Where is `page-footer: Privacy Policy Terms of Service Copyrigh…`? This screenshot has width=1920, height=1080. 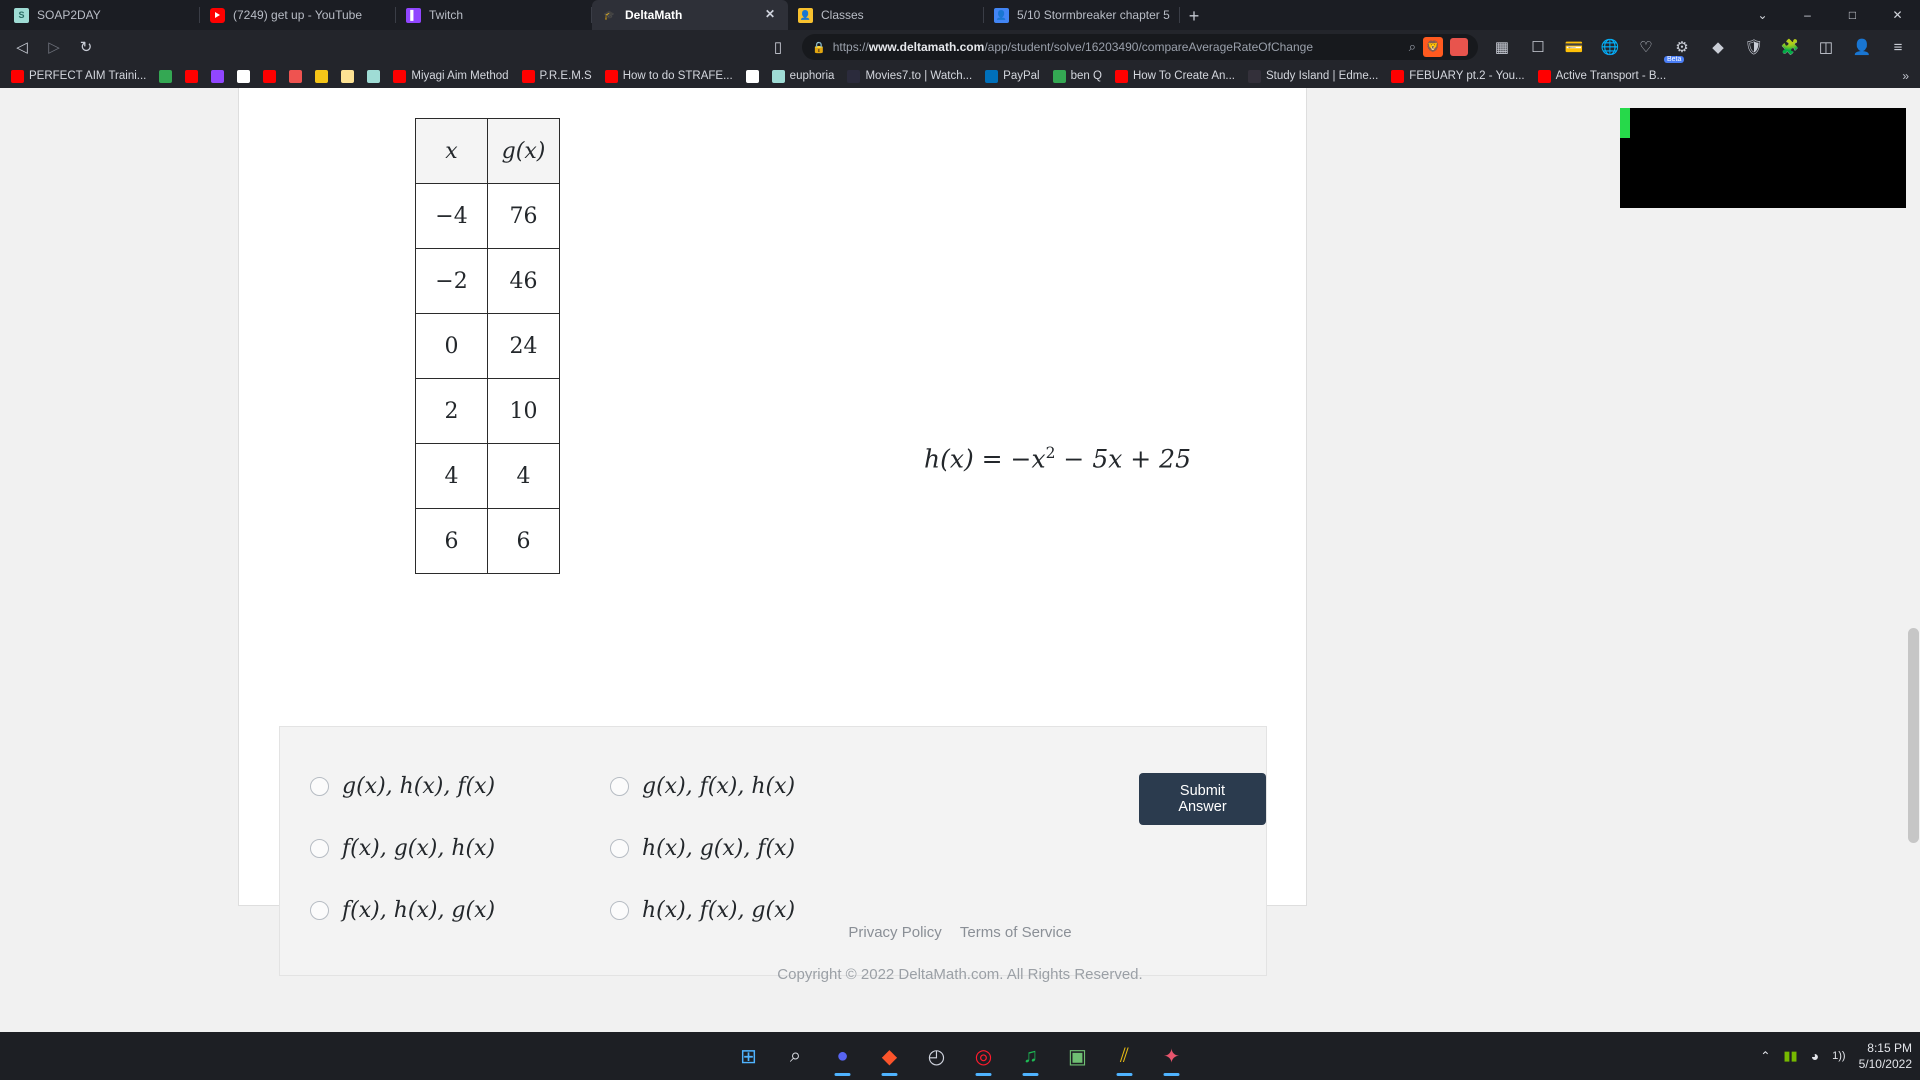 page-footer: Privacy Policy Terms of Service Copyrigh… is located at coordinates (960, 953).